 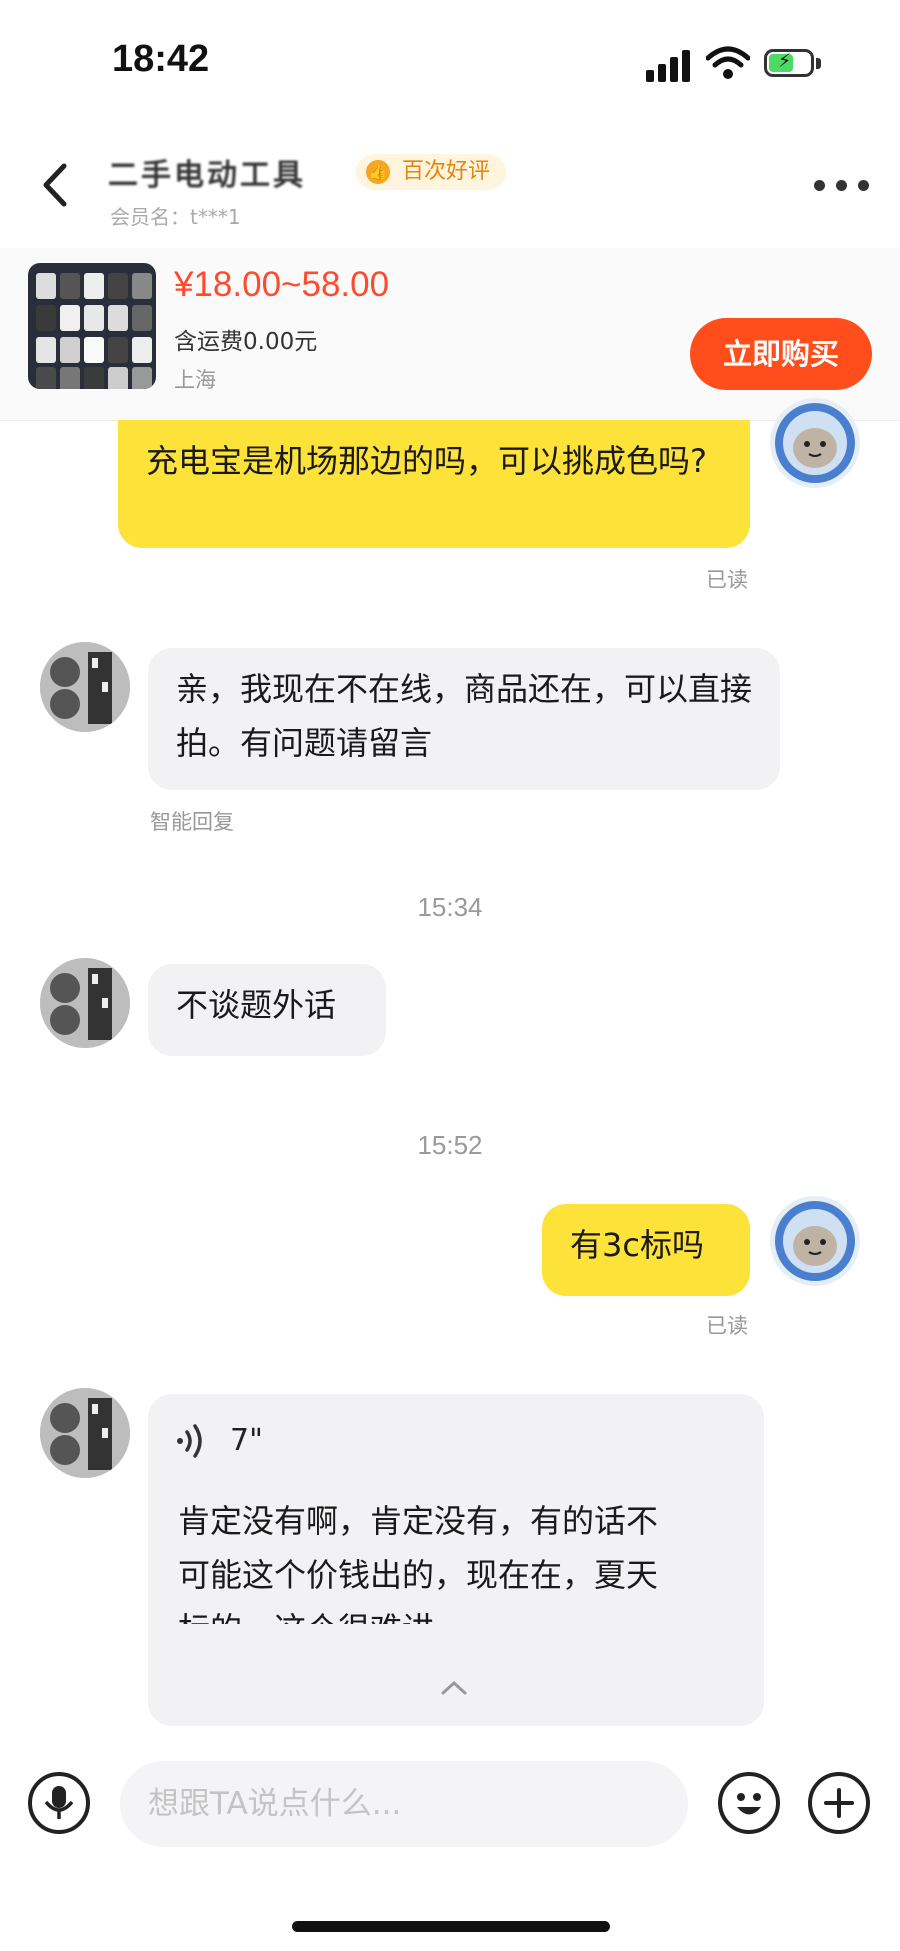 What do you see at coordinates (306, 1613) in the screenshot?
I see `voice-transcript-line: 标的，这个很难讲` at bounding box center [306, 1613].